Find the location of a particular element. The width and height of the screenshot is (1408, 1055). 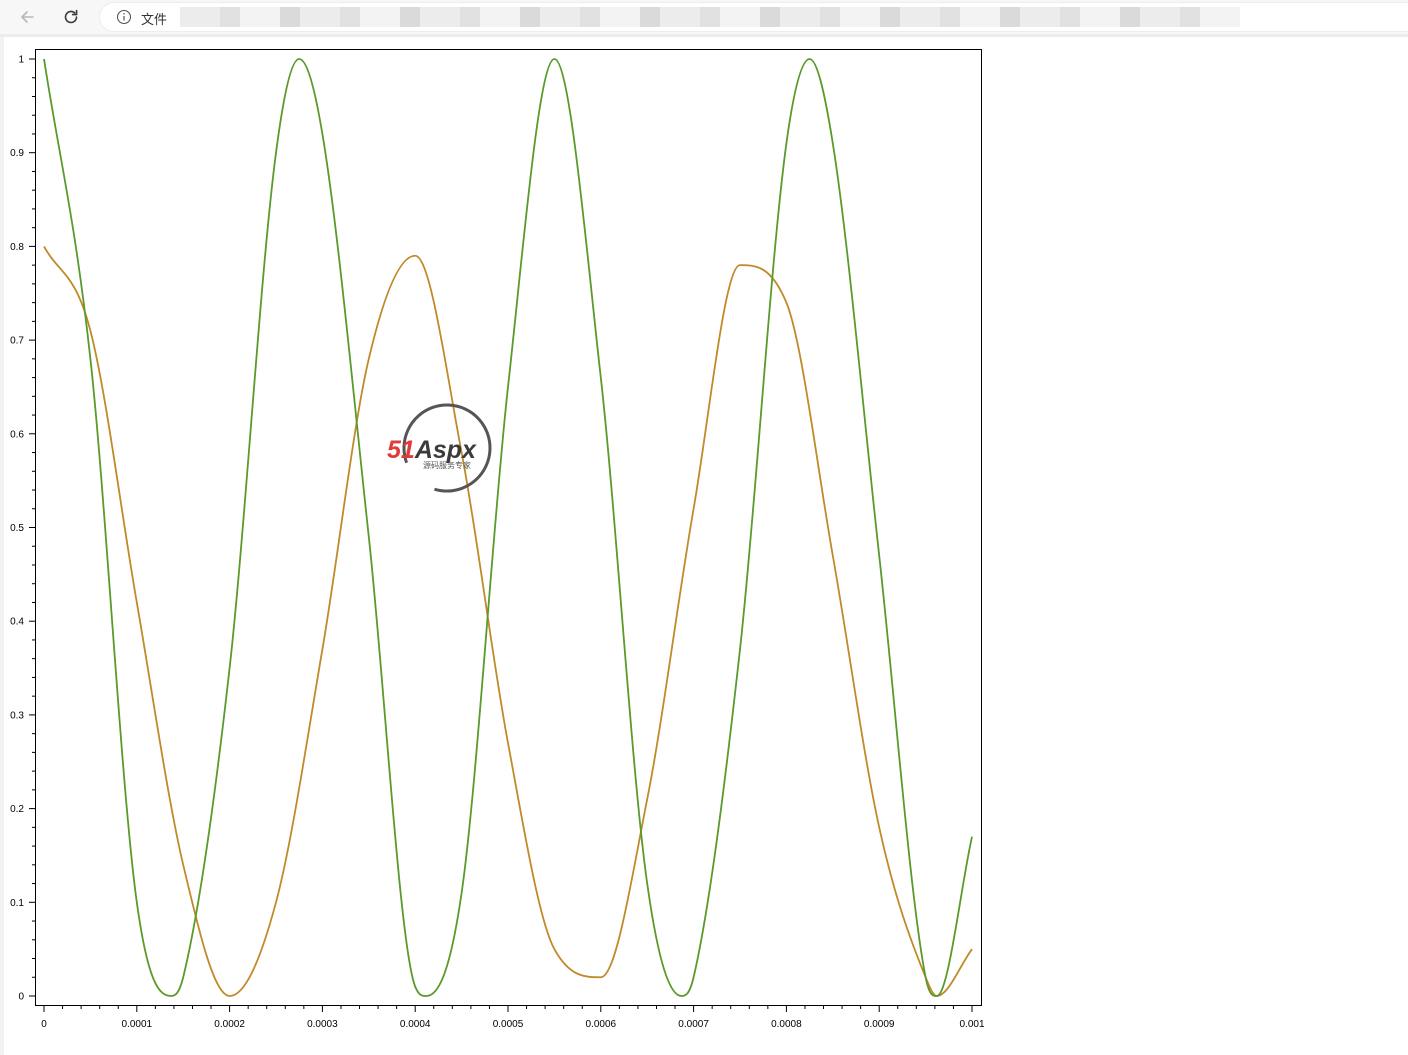

y-tick-label: 1 is located at coordinates (21, 60).